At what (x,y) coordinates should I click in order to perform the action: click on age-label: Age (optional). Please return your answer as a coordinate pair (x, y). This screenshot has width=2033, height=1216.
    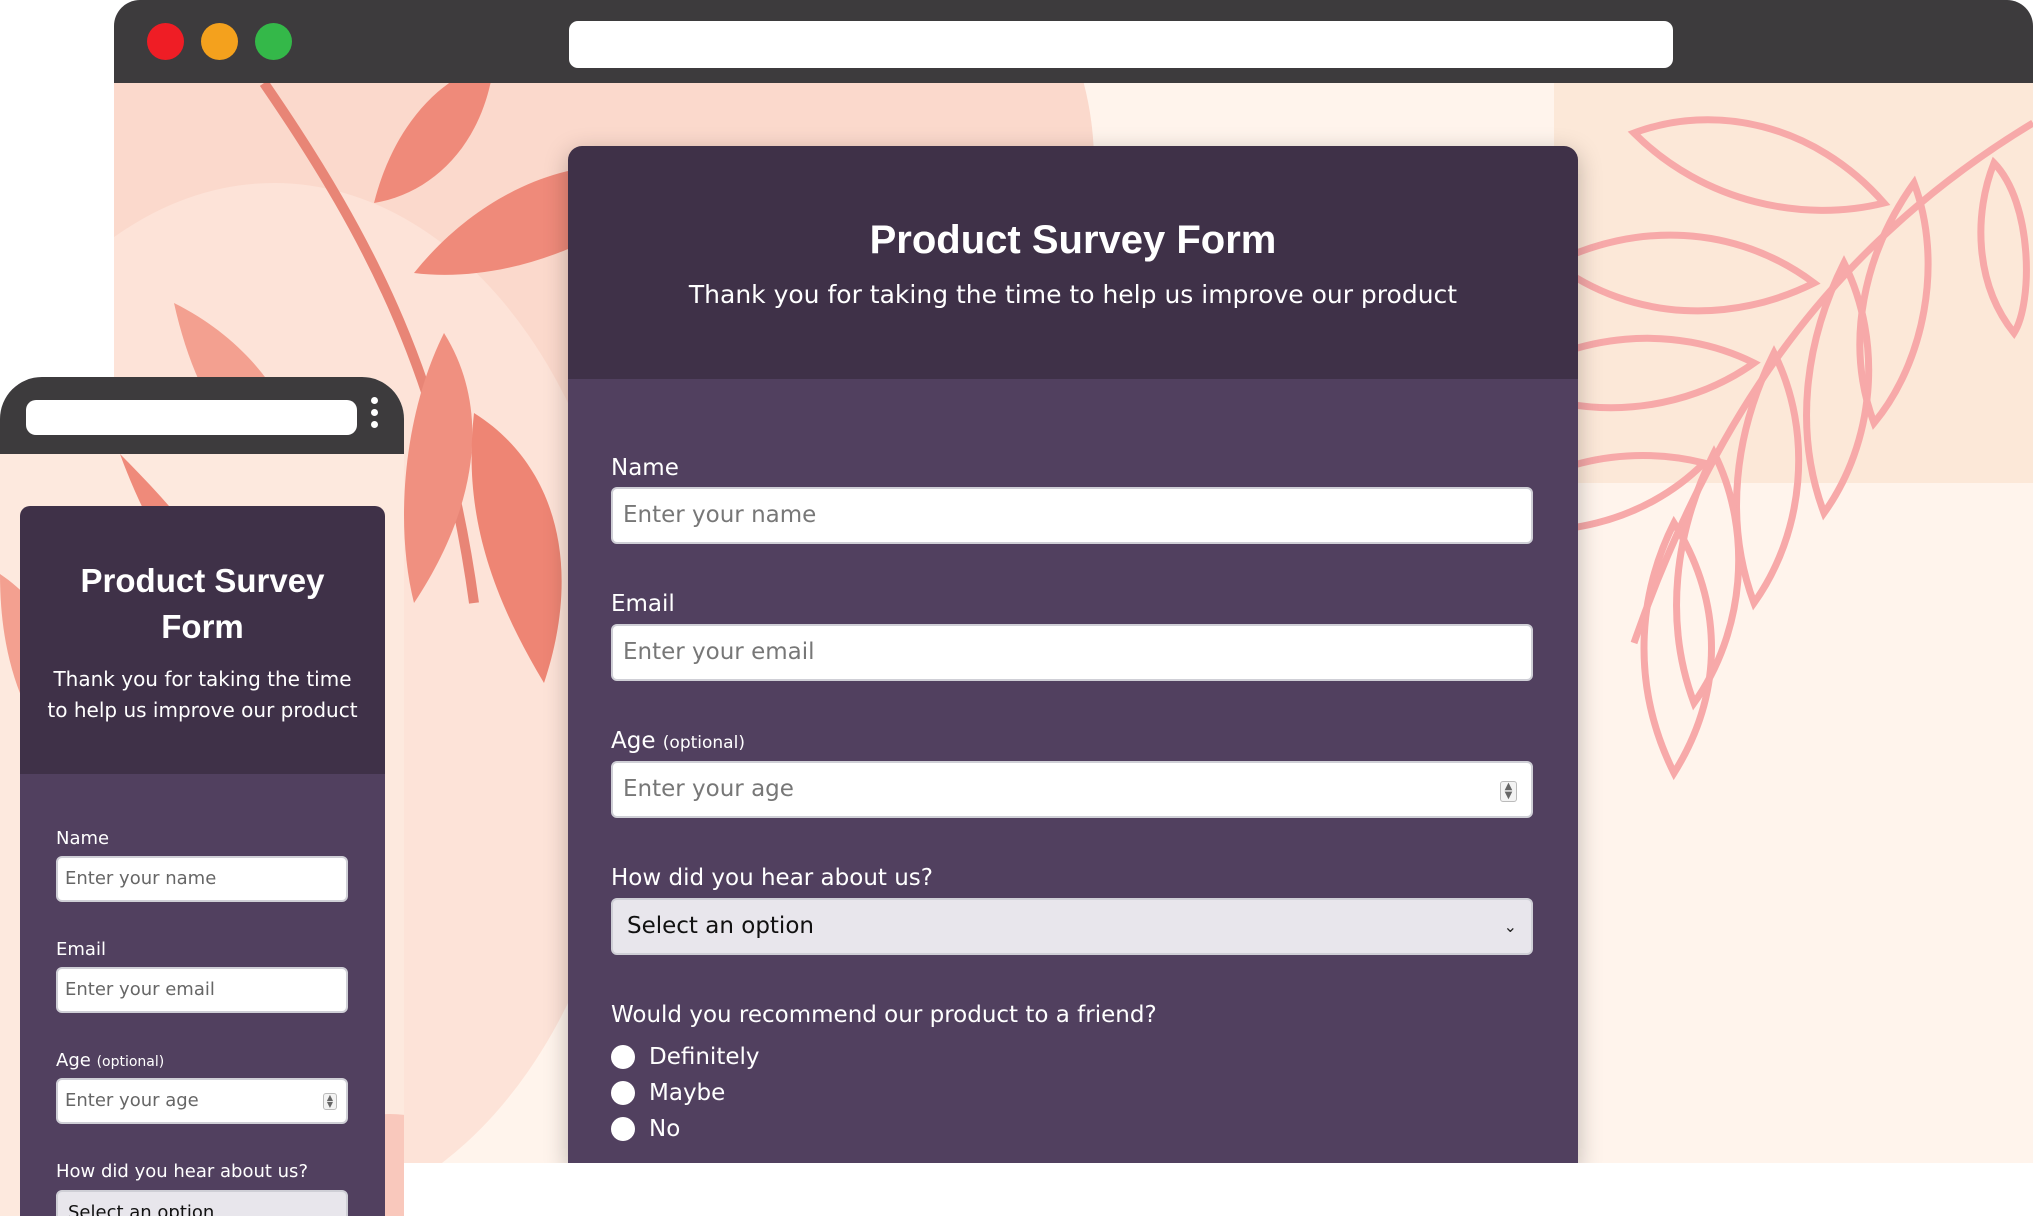
    Looking at the image, I should click on (678, 741).